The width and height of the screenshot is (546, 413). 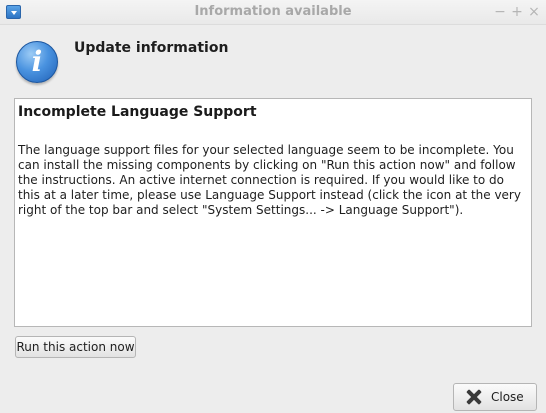 What do you see at coordinates (507, 397) in the screenshot?
I see `close-button-label: Close` at bounding box center [507, 397].